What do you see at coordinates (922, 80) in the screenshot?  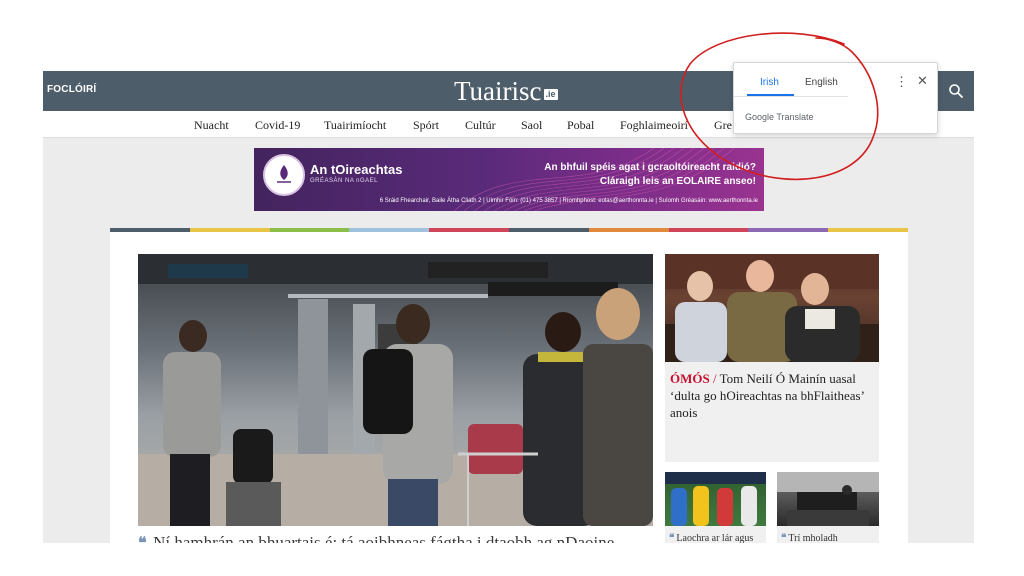 I see `close-icon: ✕` at bounding box center [922, 80].